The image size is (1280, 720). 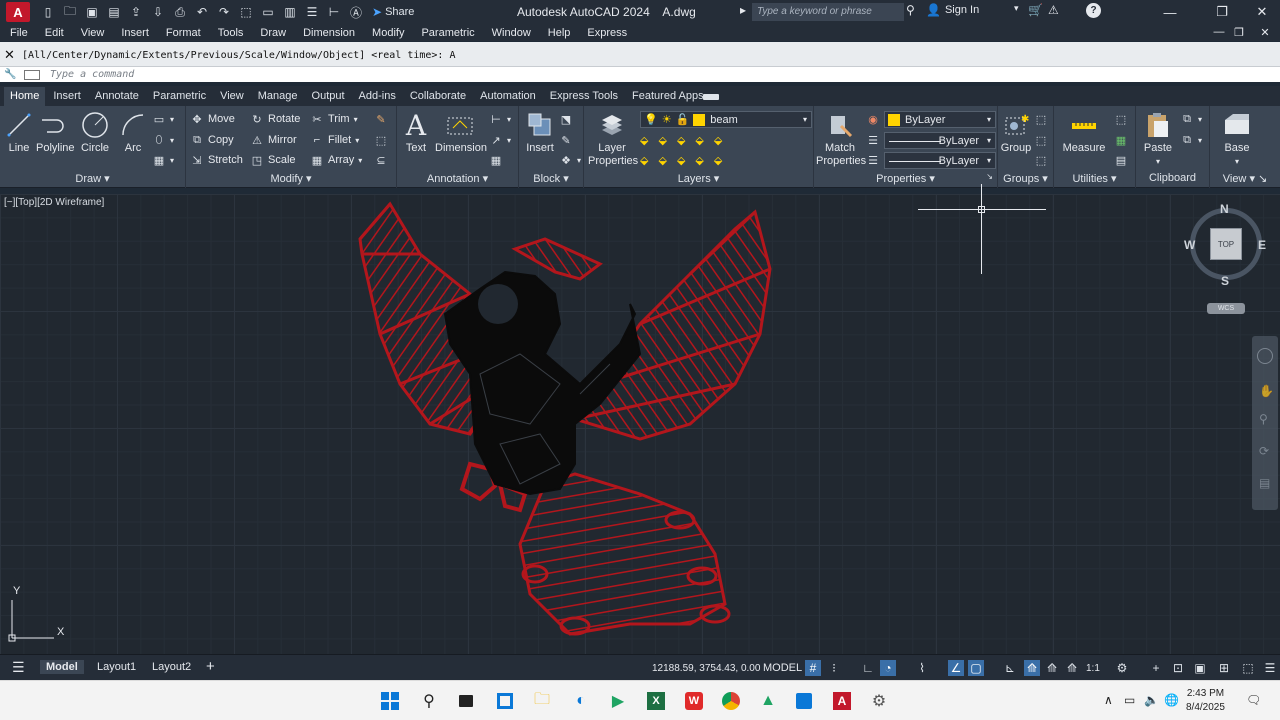 I want to click on file-explorer-icon: 🗀, so click(x=542, y=701).